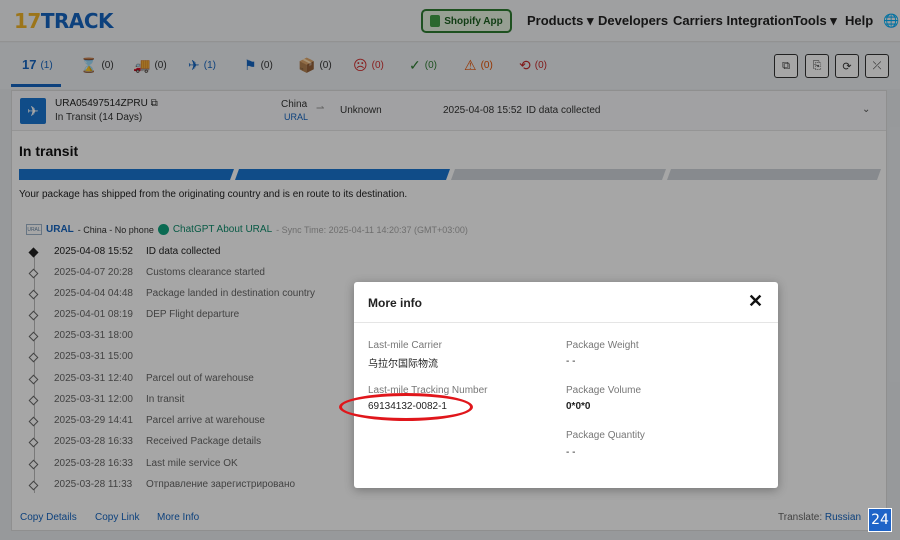 This screenshot has height=540, width=900. Describe the element at coordinates (571, 452) in the screenshot. I see `package-quantity-value: - -` at that location.